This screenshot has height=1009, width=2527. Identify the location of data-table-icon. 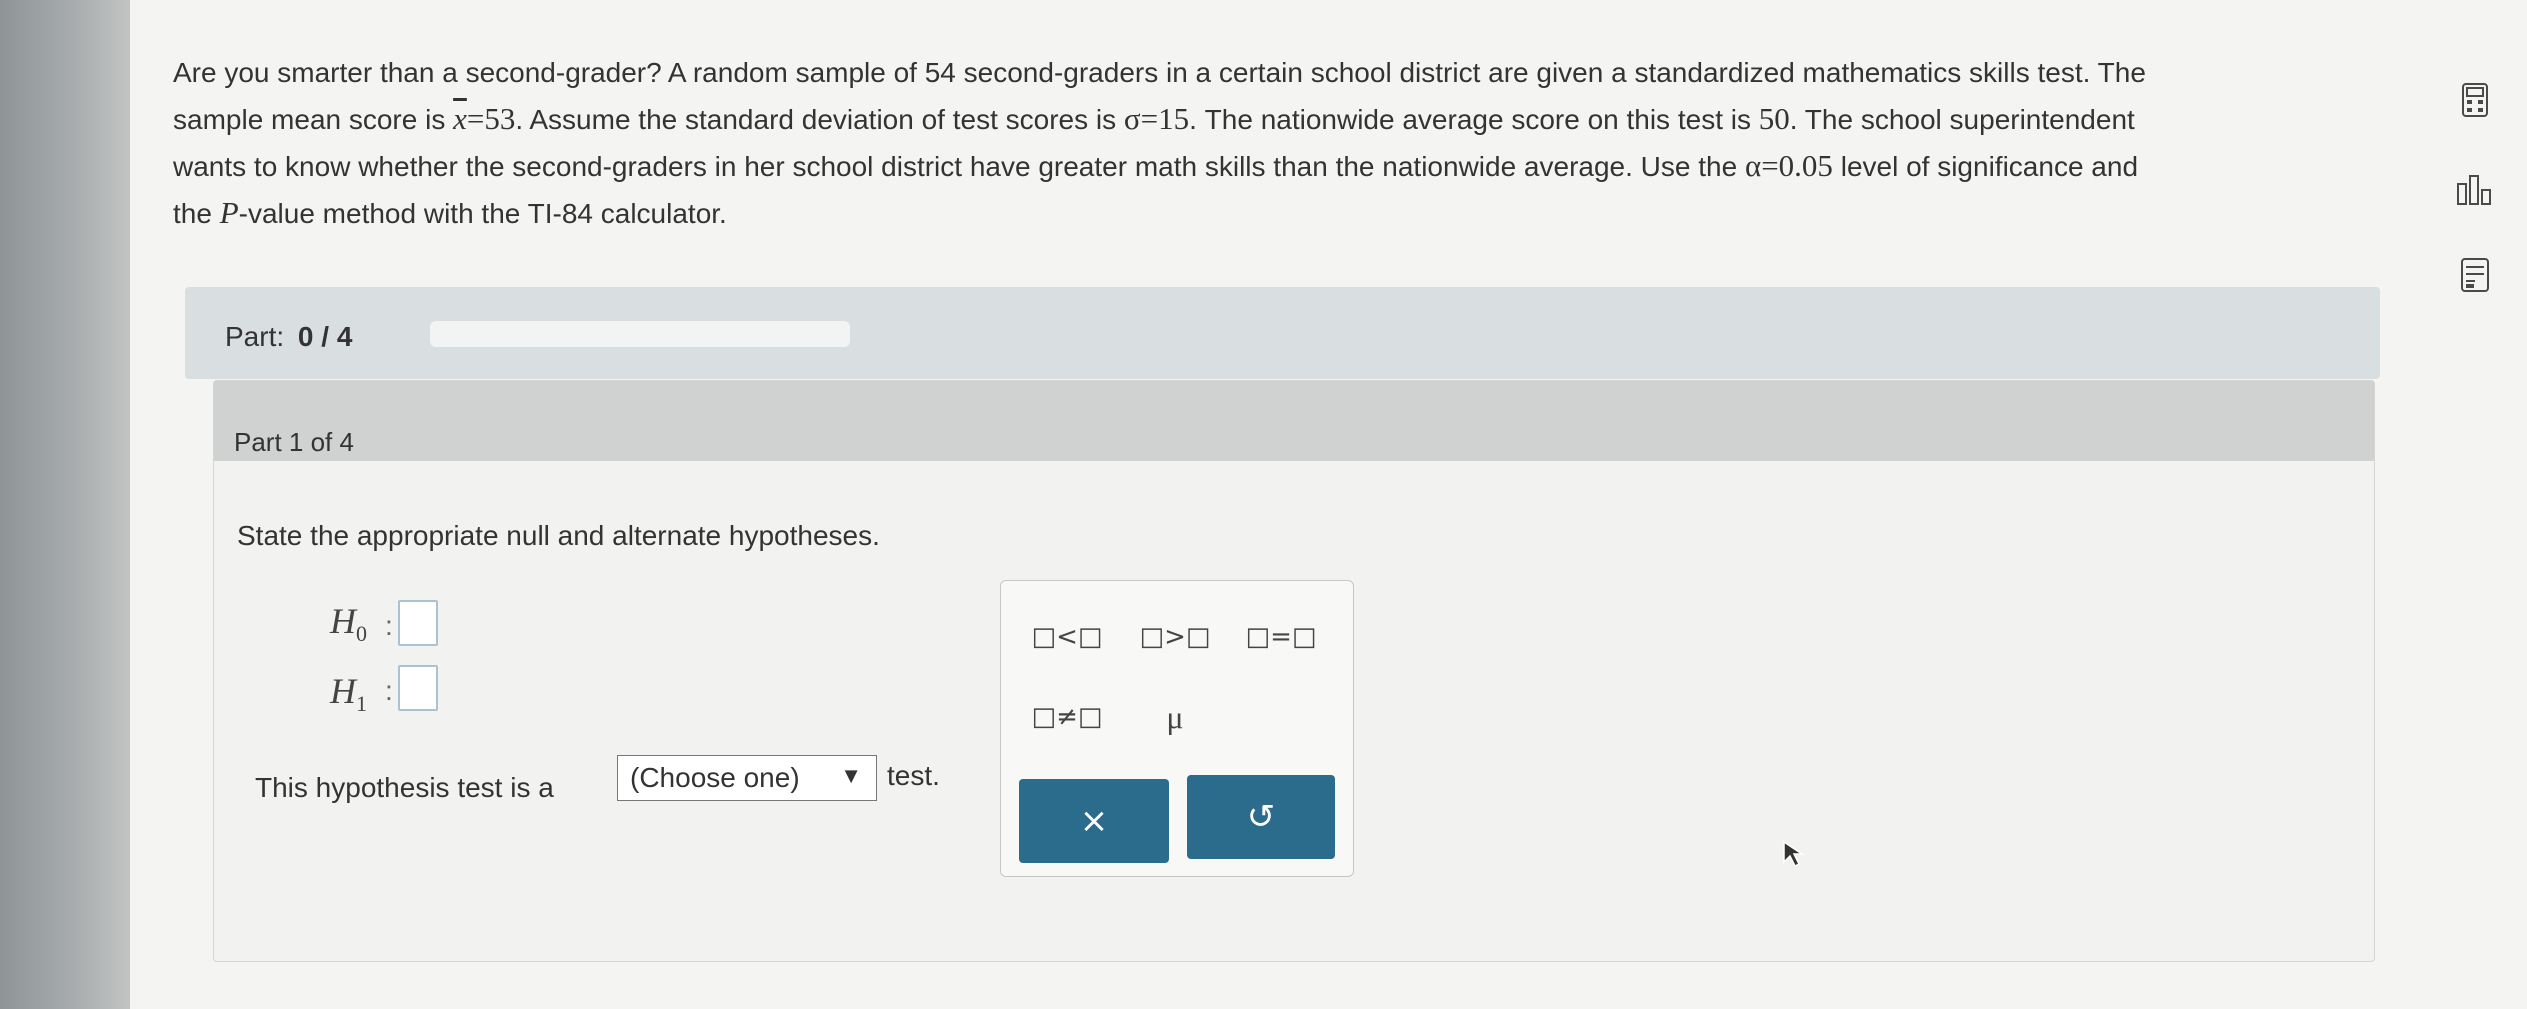
(2475, 275).